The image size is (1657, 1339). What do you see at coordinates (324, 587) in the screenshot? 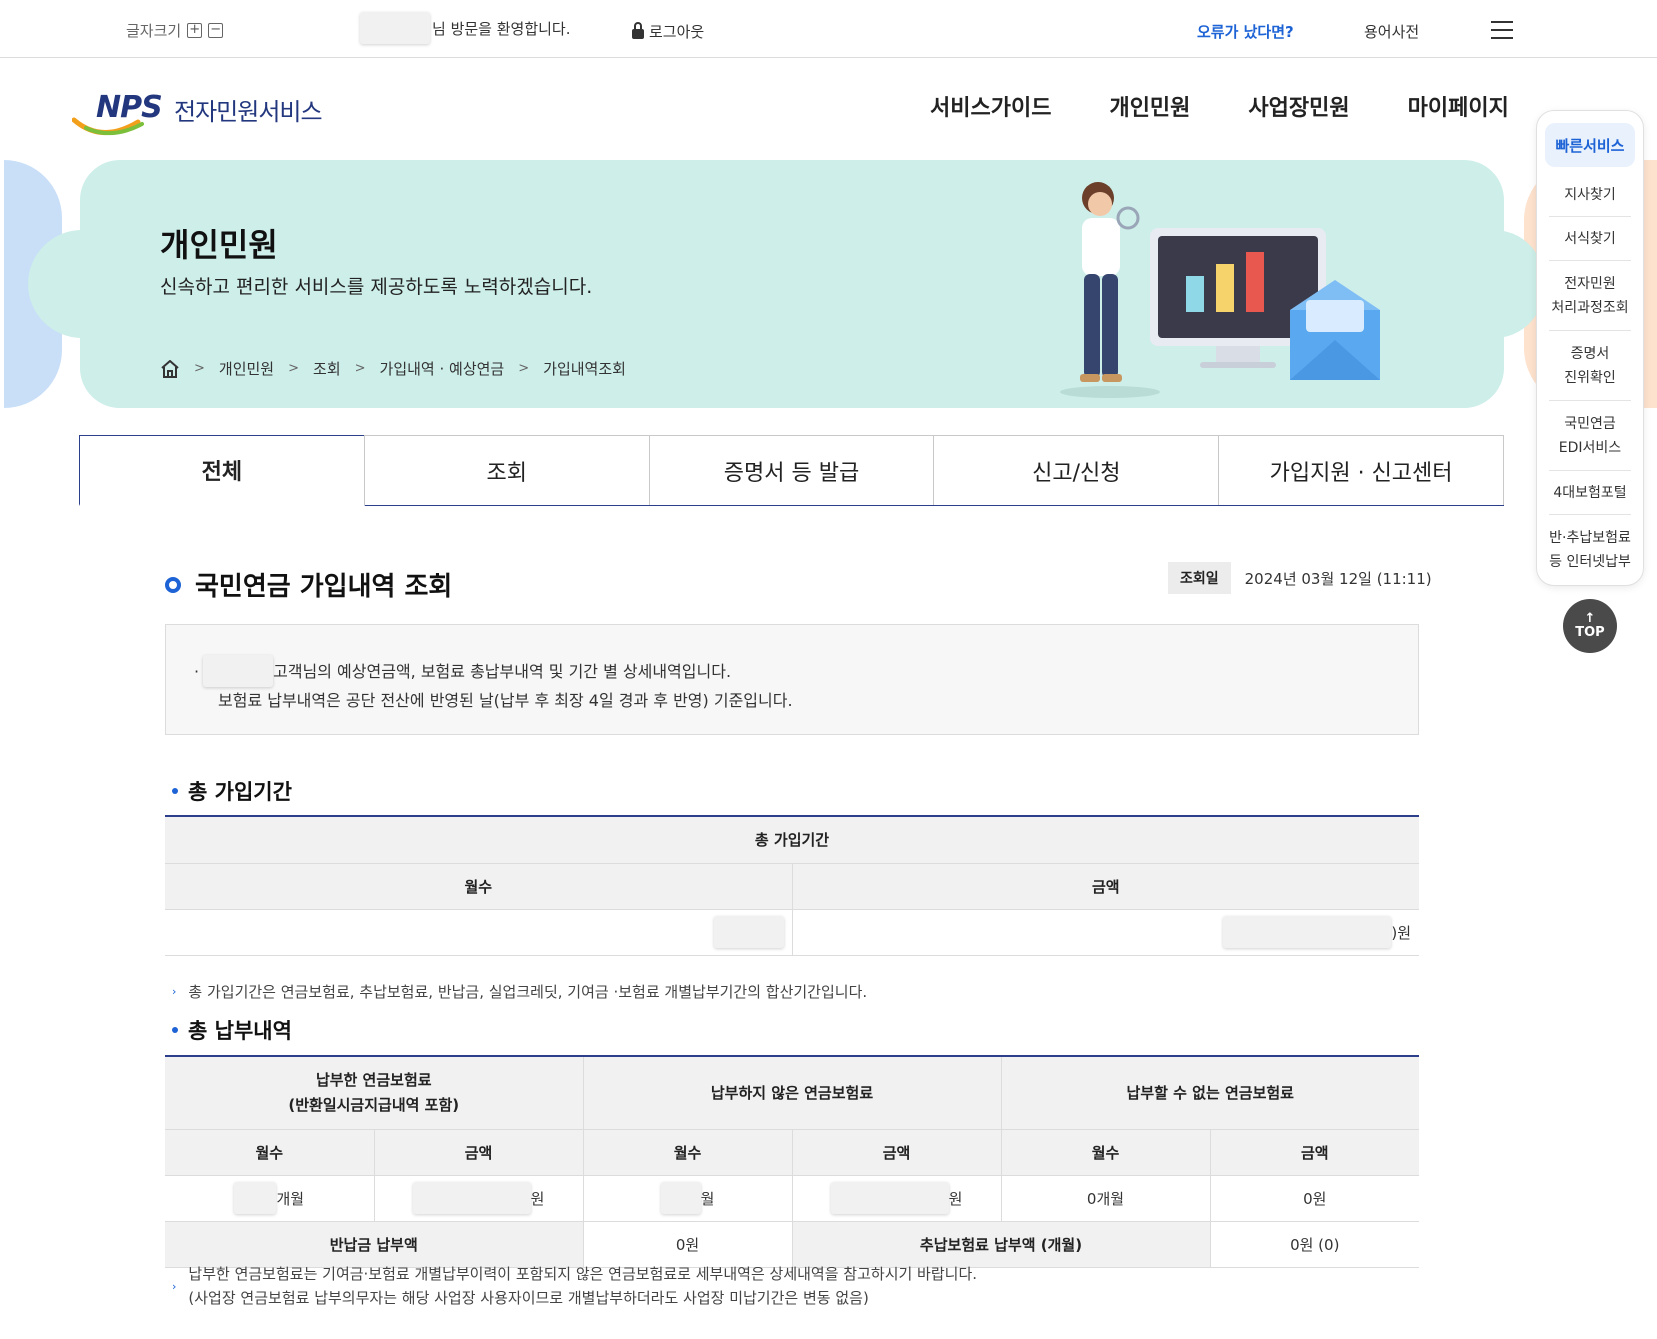
I see `page-title-text: 국민연금 가입내역 조회` at bounding box center [324, 587].